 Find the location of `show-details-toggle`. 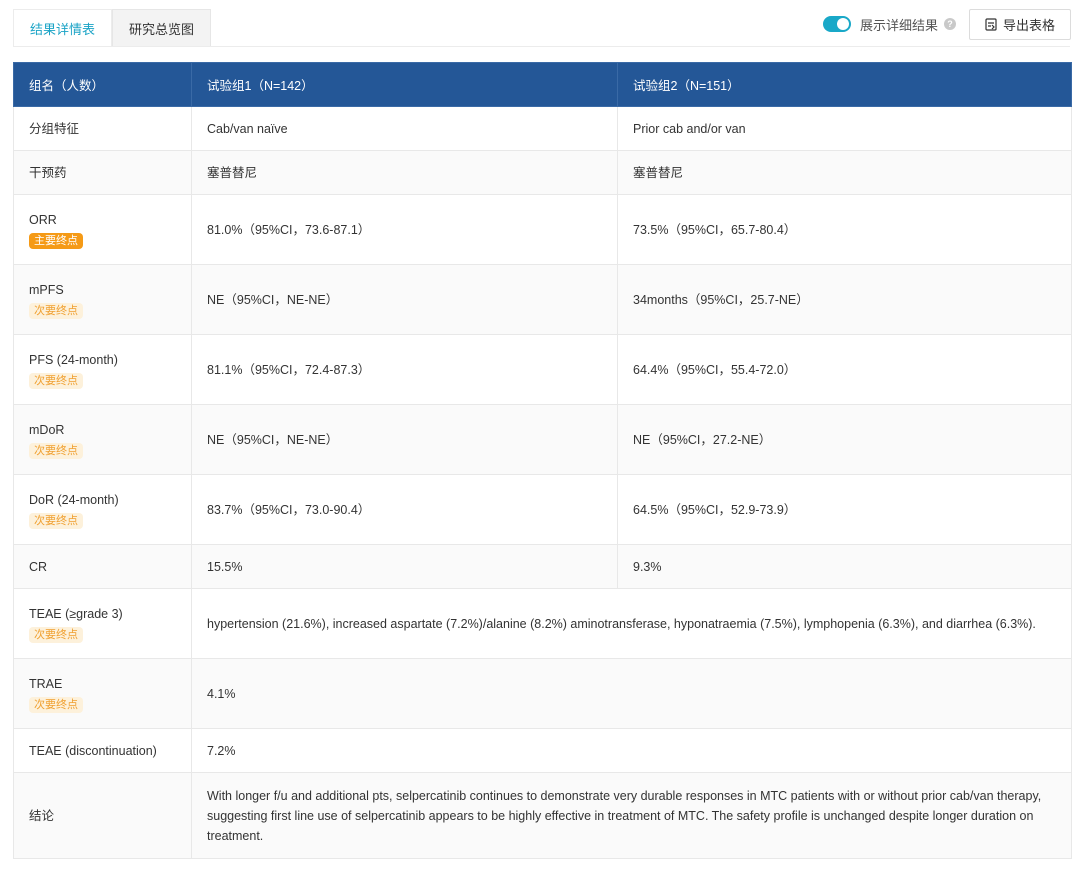

show-details-toggle is located at coordinates (837, 24).